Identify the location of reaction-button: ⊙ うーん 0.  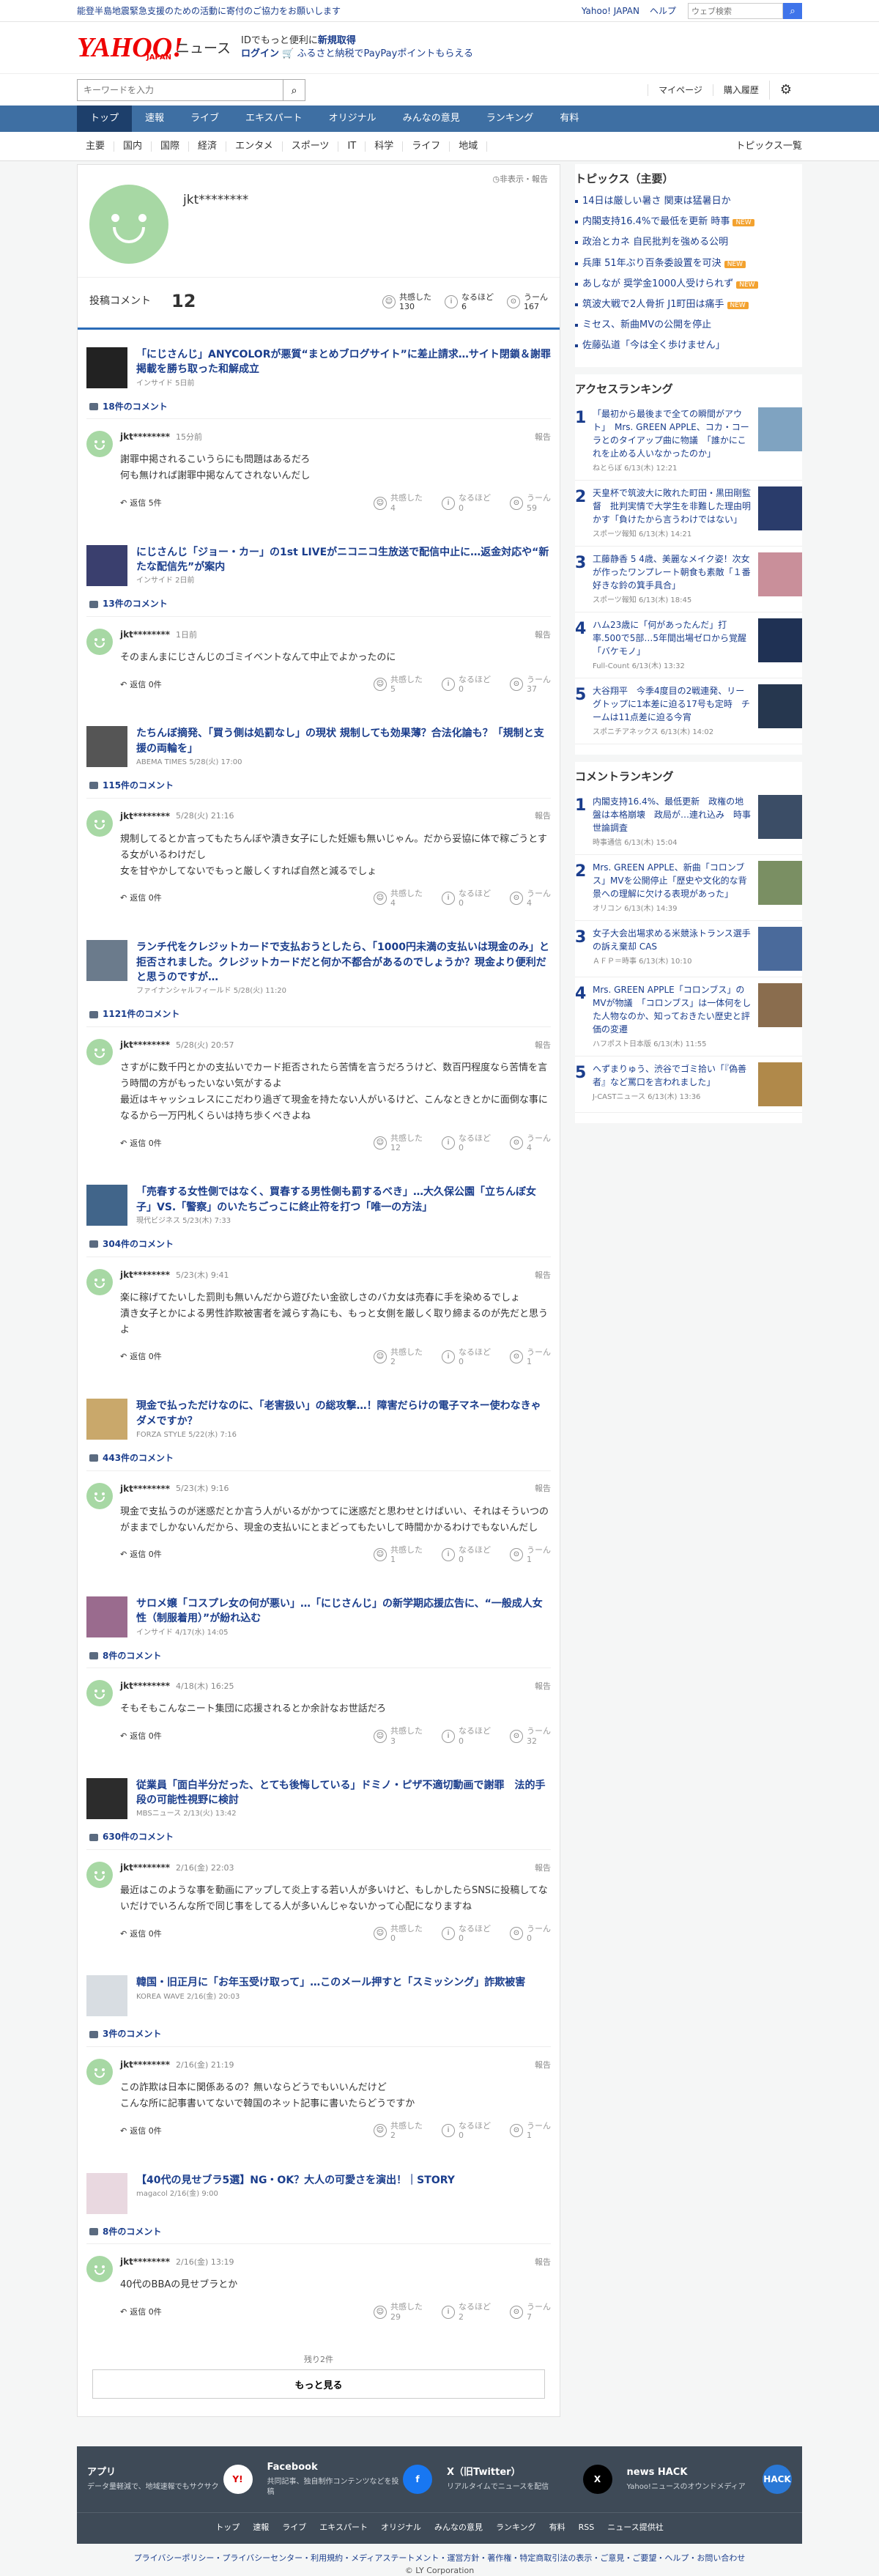
(531, 1933).